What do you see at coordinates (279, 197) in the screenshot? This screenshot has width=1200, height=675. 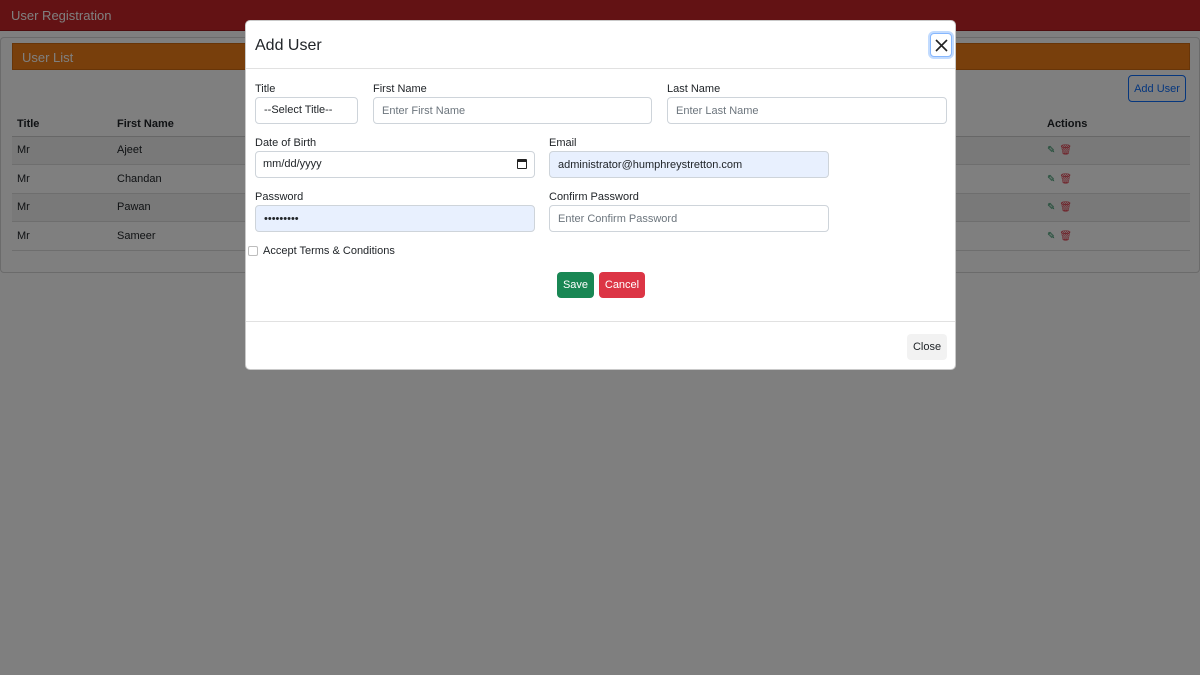 I see `password-label: Password` at bounding box center [279, 197].